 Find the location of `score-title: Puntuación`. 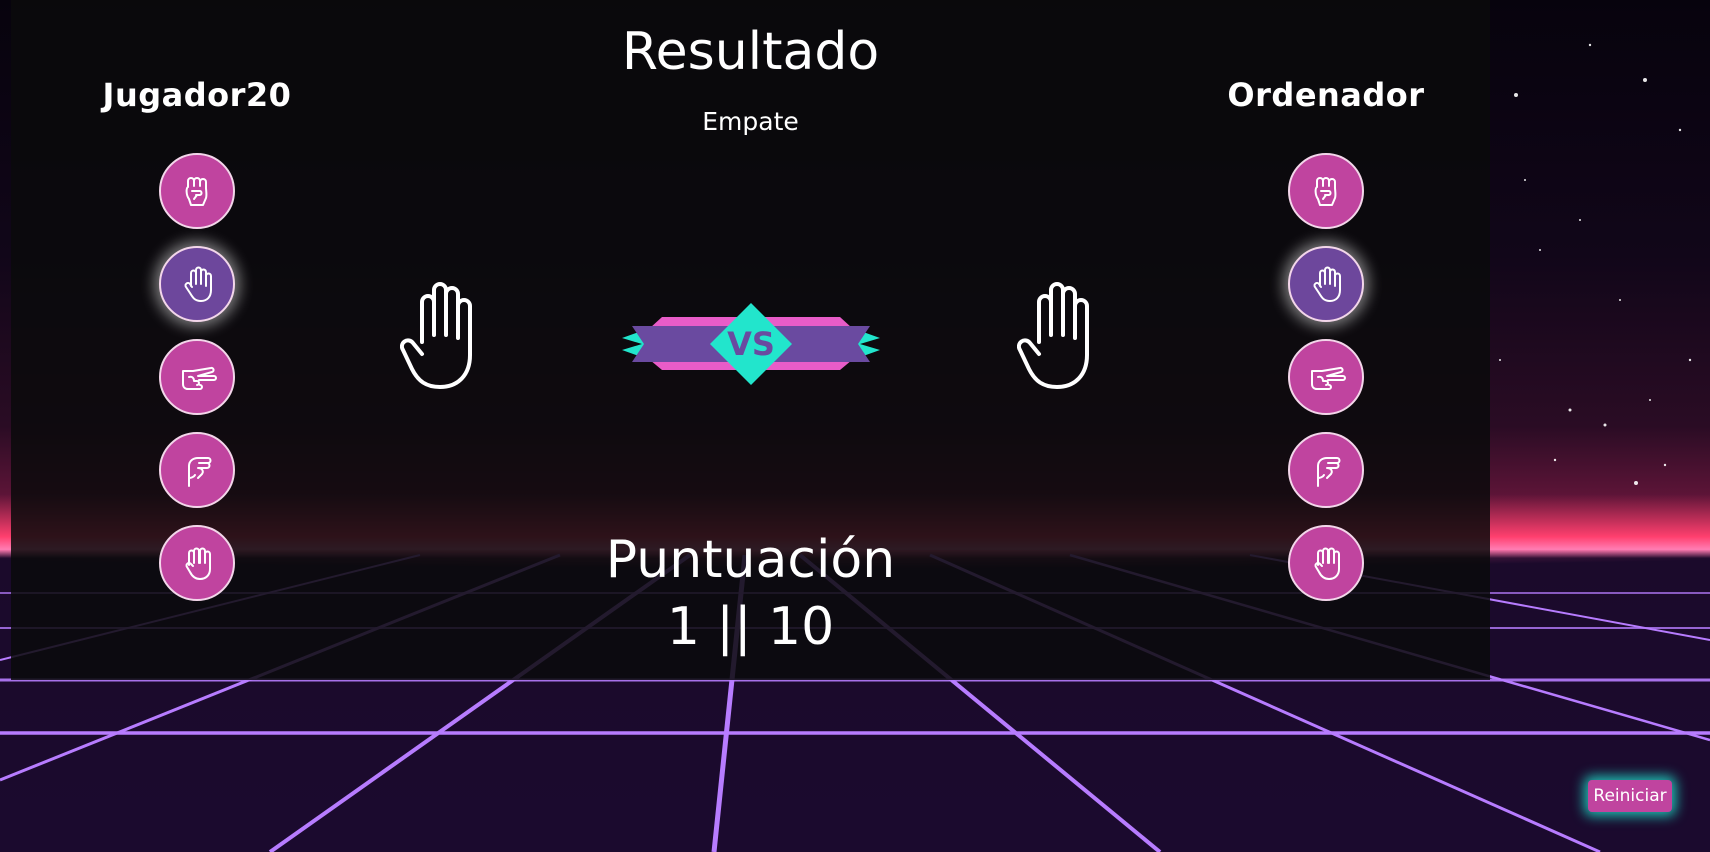

score-title: Puntuación is located at coordinates (750, 560).